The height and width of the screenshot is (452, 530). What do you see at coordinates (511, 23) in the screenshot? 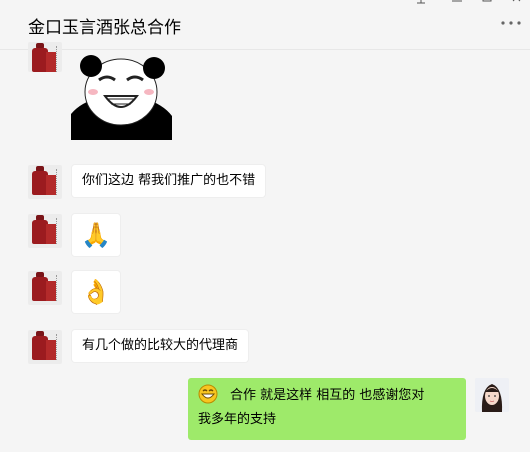
I see `more-horizontal-icon` at bounding box center [511, 23].